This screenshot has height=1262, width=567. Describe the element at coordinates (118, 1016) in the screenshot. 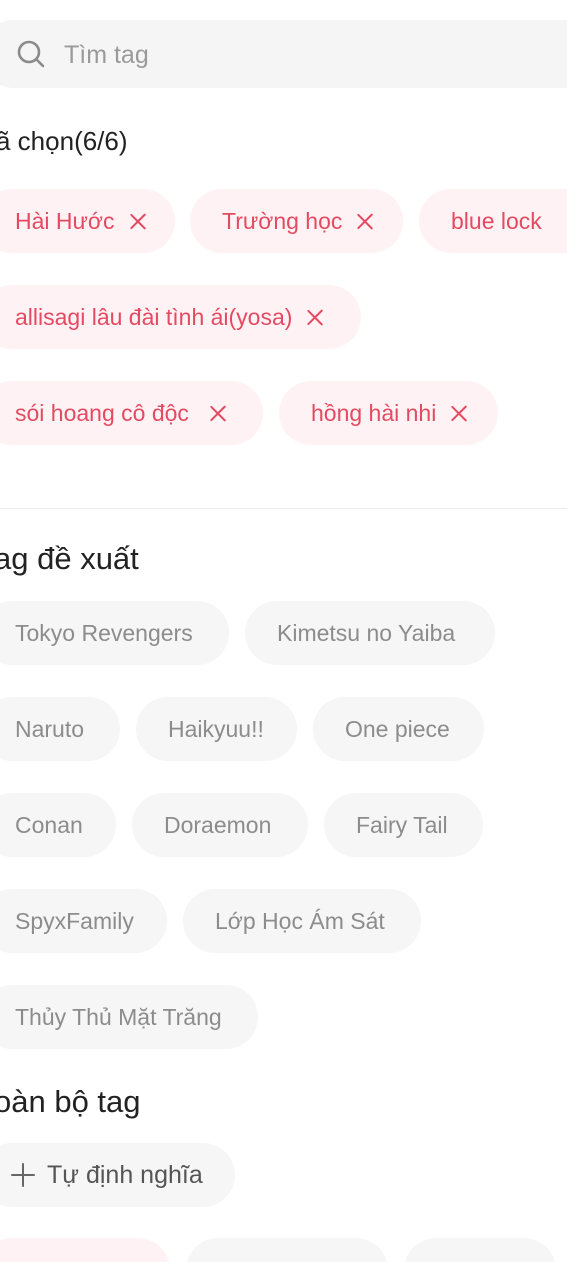

I see `suggested-tag-label: Thủy Thủ Mặt Trăng` at that location.